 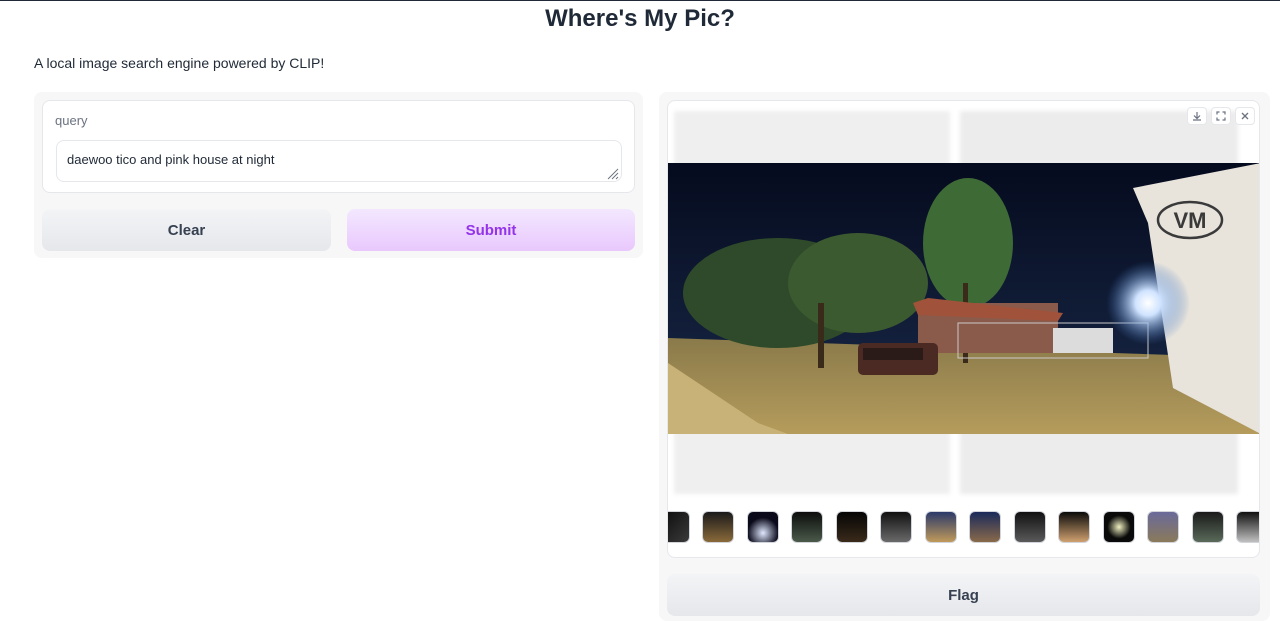 I want to click on close-icon, so click(x=1245, y=116).